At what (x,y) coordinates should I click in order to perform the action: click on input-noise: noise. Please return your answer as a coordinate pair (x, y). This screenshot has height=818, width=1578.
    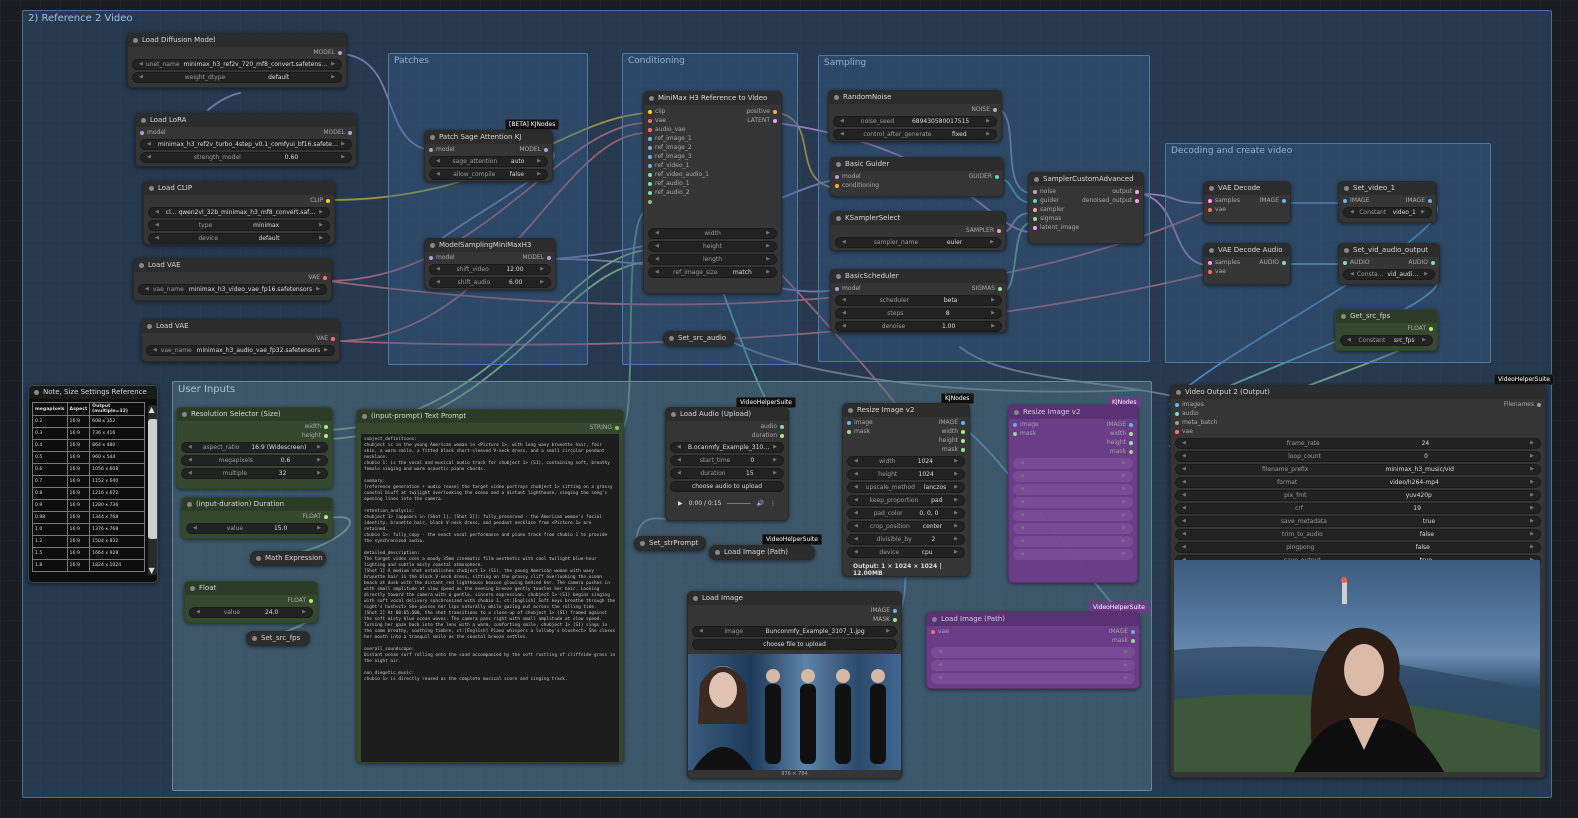
    Looking at the image, I should click on (1044, 191).